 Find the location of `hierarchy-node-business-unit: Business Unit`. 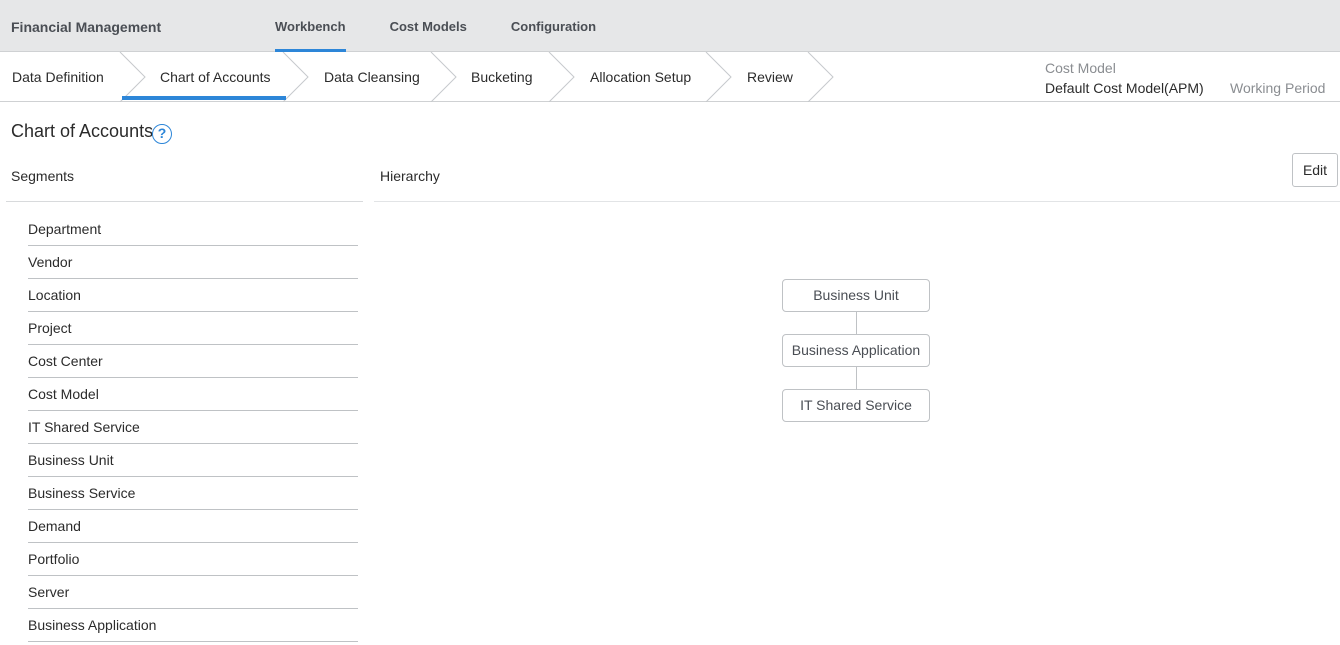

hierarchy-node-business-unit: Business Unit is located at coordinates (856, 295).